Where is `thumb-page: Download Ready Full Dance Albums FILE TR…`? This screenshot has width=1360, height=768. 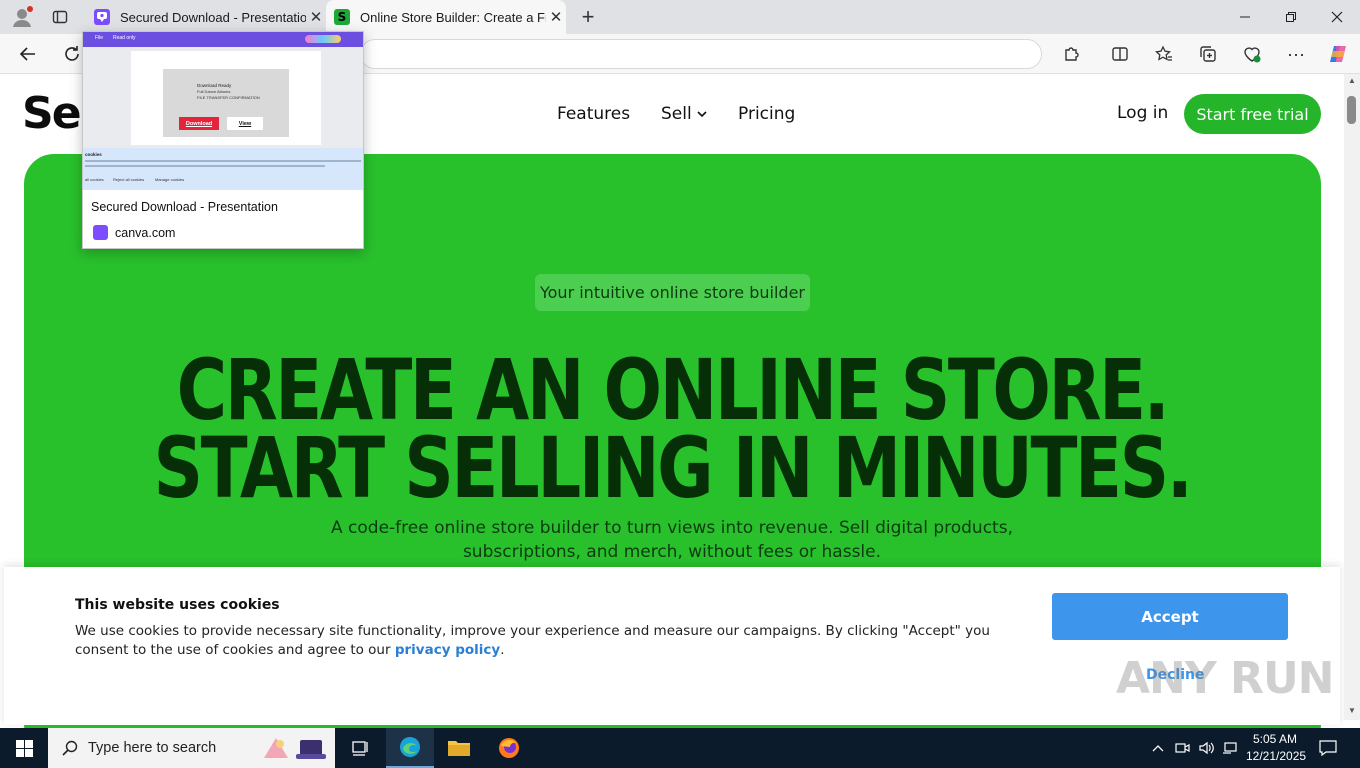 thumb-page: Download Ready Full Dance Albums FILE TR… is located at coordinates (226, 98).